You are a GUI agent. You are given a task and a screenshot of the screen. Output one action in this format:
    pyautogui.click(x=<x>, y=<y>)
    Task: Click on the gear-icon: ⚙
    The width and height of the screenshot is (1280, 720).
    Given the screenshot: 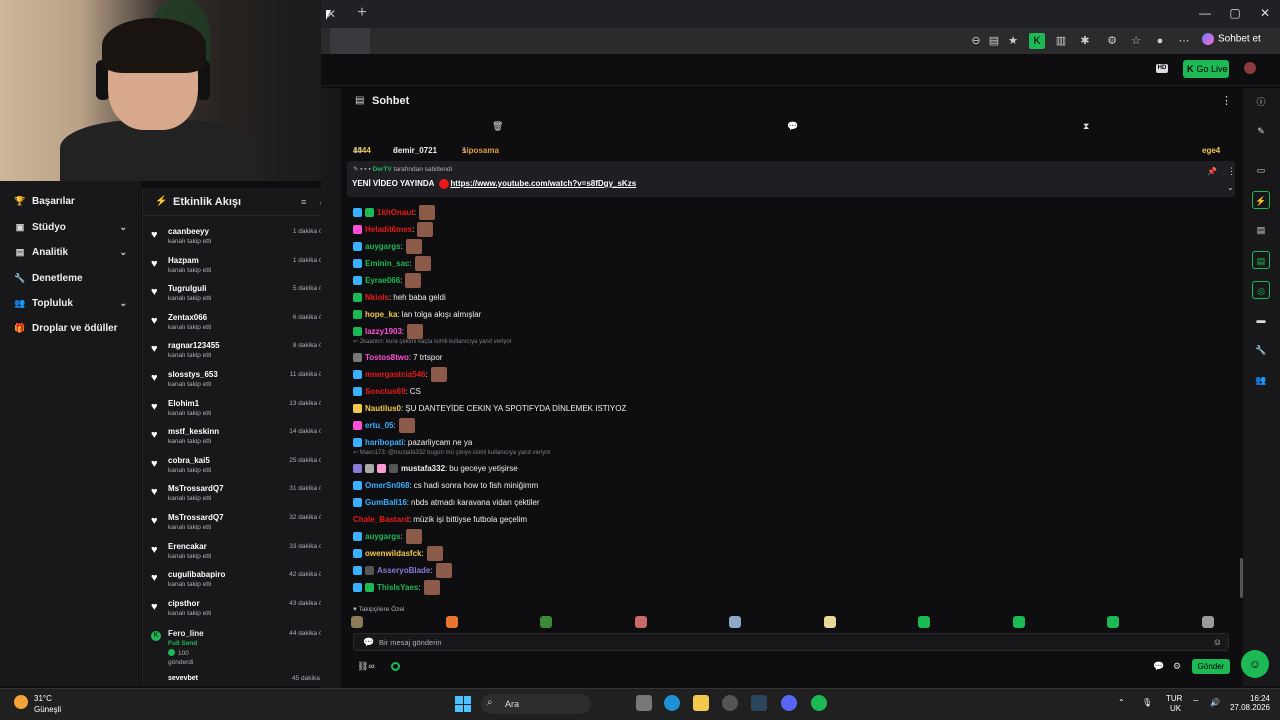 What is the action you would take?
    pyautogui.click(x=1177, y=666)
    